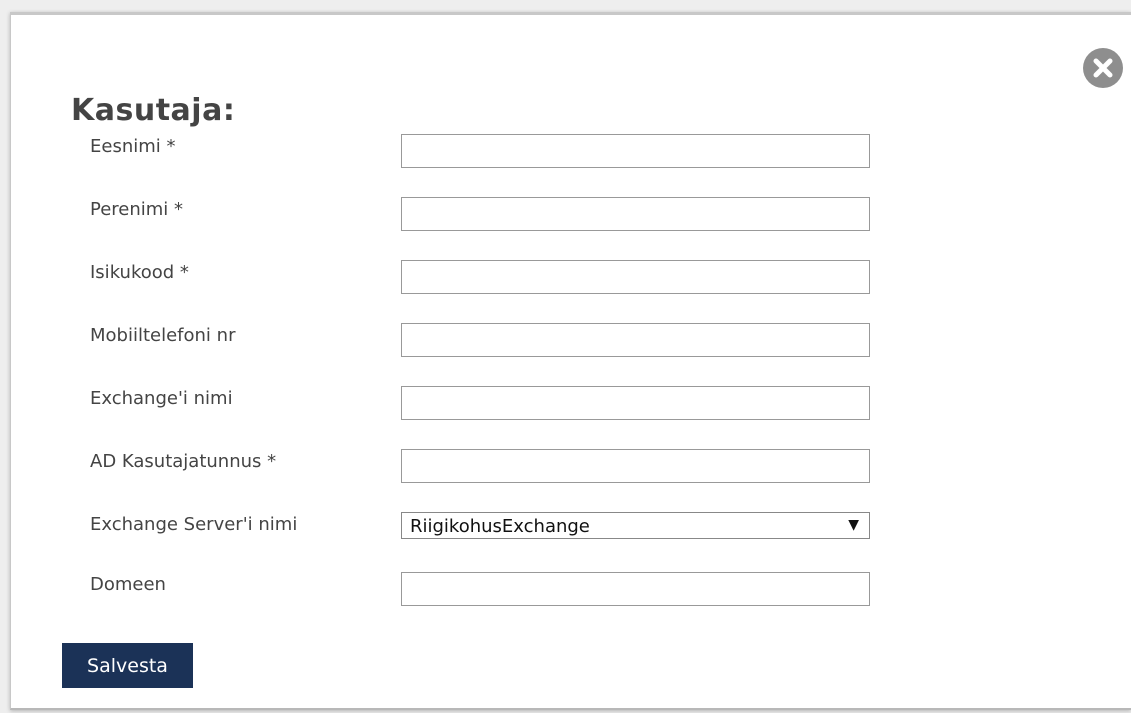  I want to click on form-row-exchange-nimi: Exchange'i nimi, so click(571, 403).